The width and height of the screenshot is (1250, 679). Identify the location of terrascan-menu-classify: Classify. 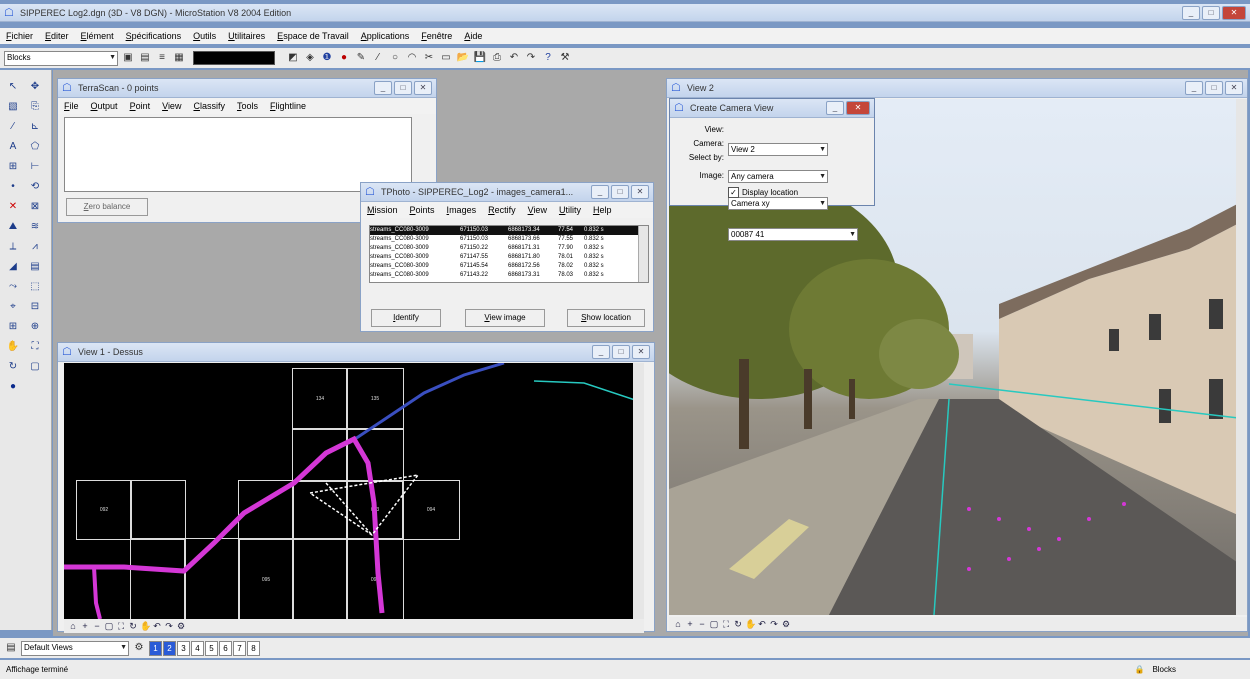
(209, 106).